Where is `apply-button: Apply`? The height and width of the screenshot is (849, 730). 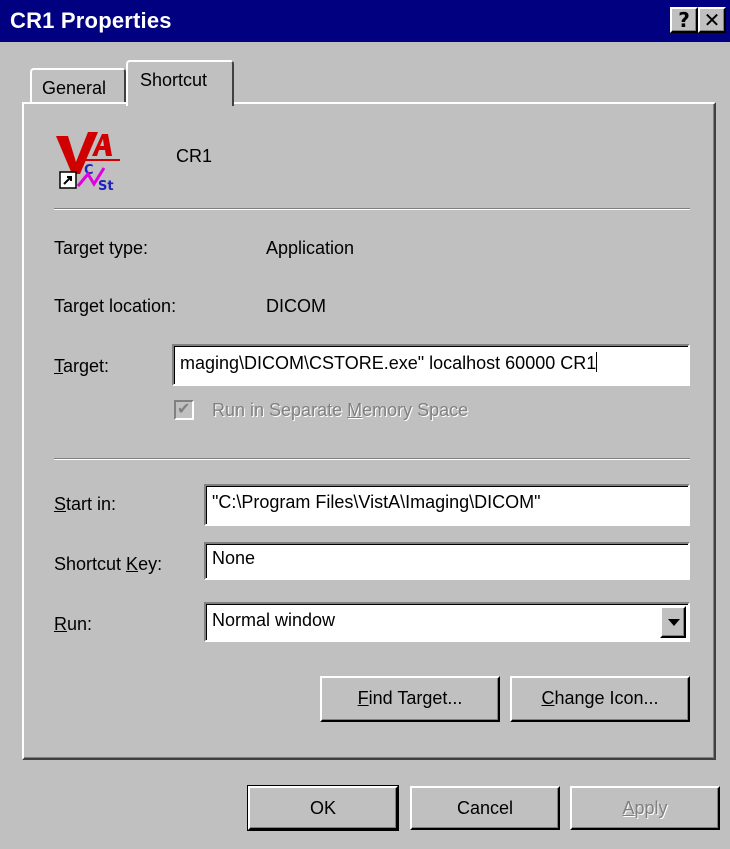 apply-button: Apply is located at coordinates (645, 808).